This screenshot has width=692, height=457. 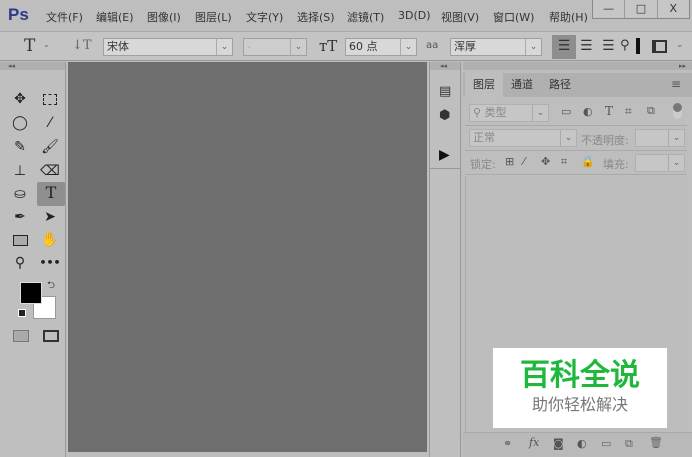 I want to click on close-button: X, so click(x=673, y=9).